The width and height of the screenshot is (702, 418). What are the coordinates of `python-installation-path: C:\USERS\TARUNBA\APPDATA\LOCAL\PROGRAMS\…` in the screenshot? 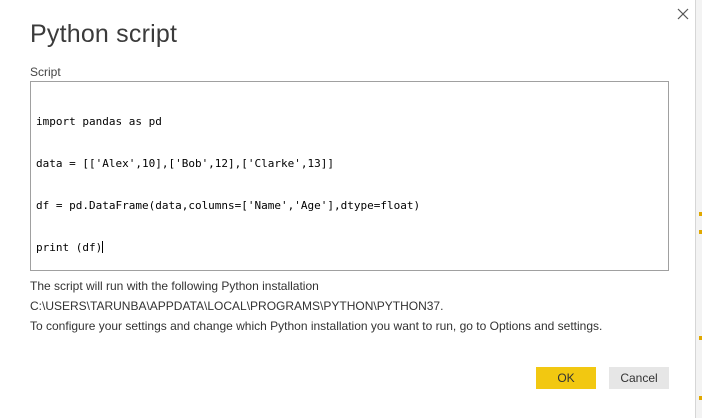 It's located at (237, 306).